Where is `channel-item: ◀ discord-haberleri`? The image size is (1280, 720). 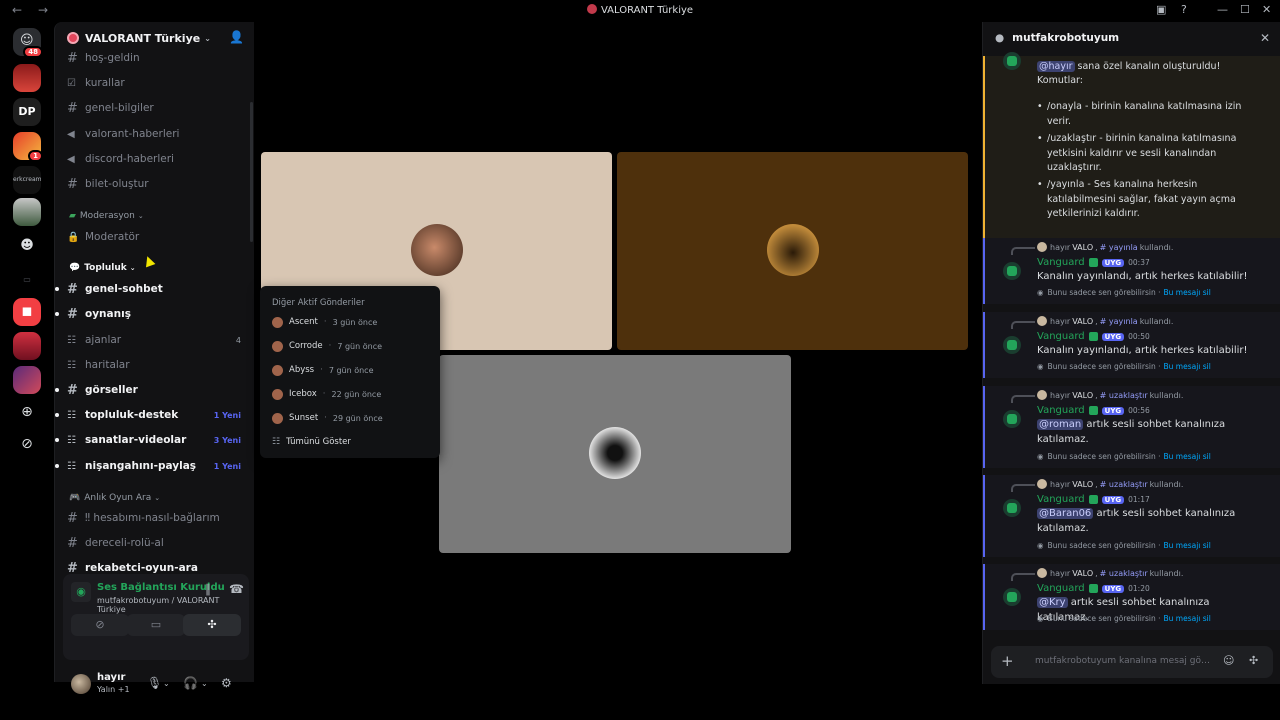
channel-item: ◀ discord-haberleri is located at coordinates (157, 159).